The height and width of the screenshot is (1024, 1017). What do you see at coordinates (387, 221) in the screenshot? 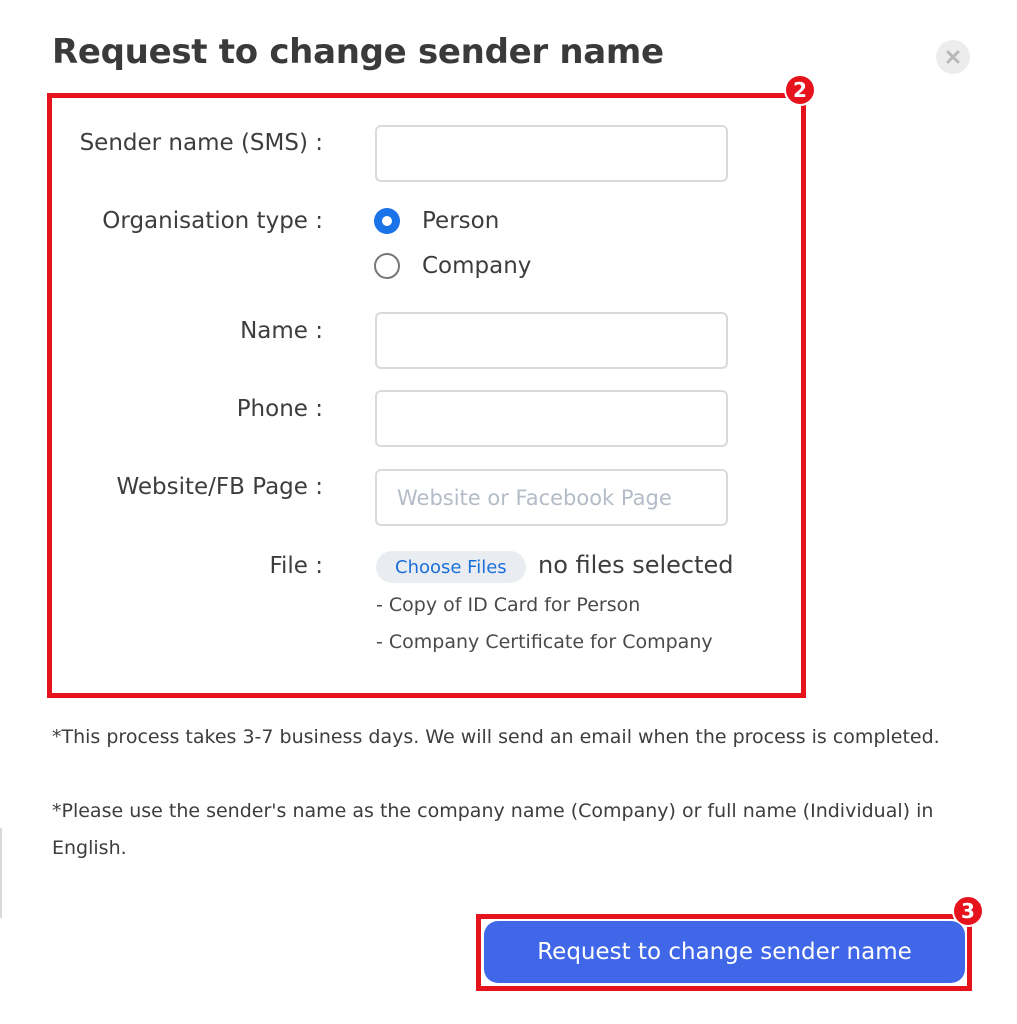
I see `radio-selected-icon` at bounding box center [387, 221].